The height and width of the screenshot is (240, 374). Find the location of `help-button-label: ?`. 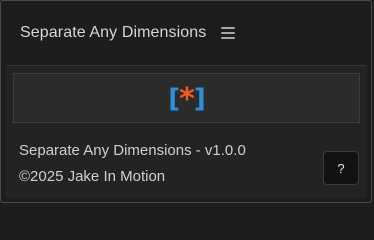

help-button-label: ? is located at coordinates (341, 168).